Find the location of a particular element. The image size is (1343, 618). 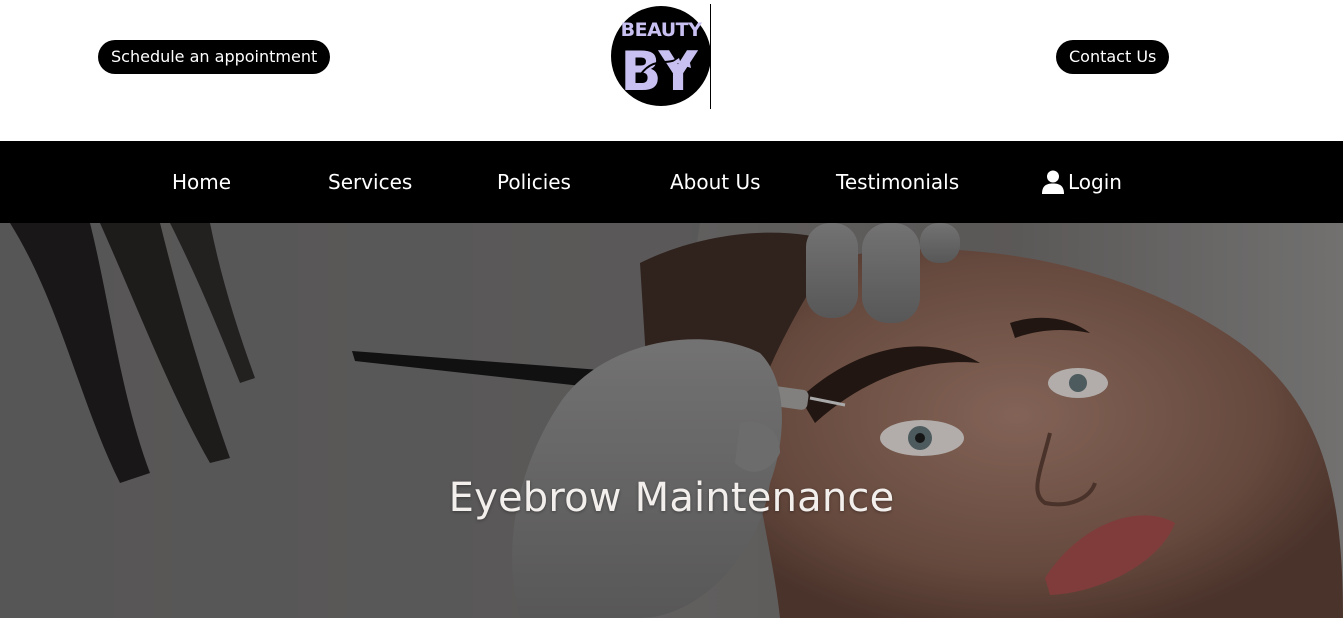

nav-item-login: Login is located at coordinates (1082, 182).